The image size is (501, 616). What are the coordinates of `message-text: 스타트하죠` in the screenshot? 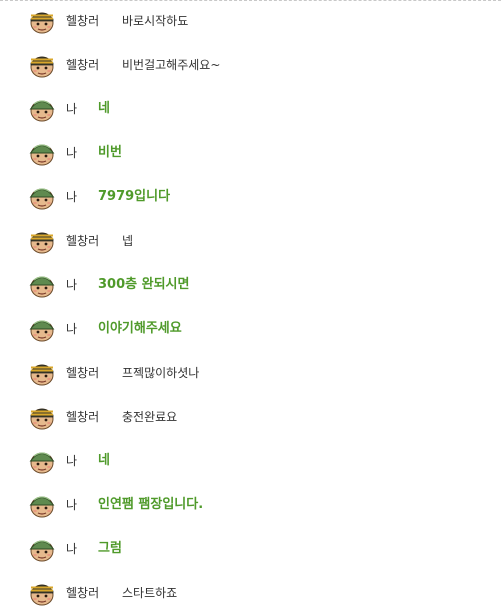 It's located at (150, 593).